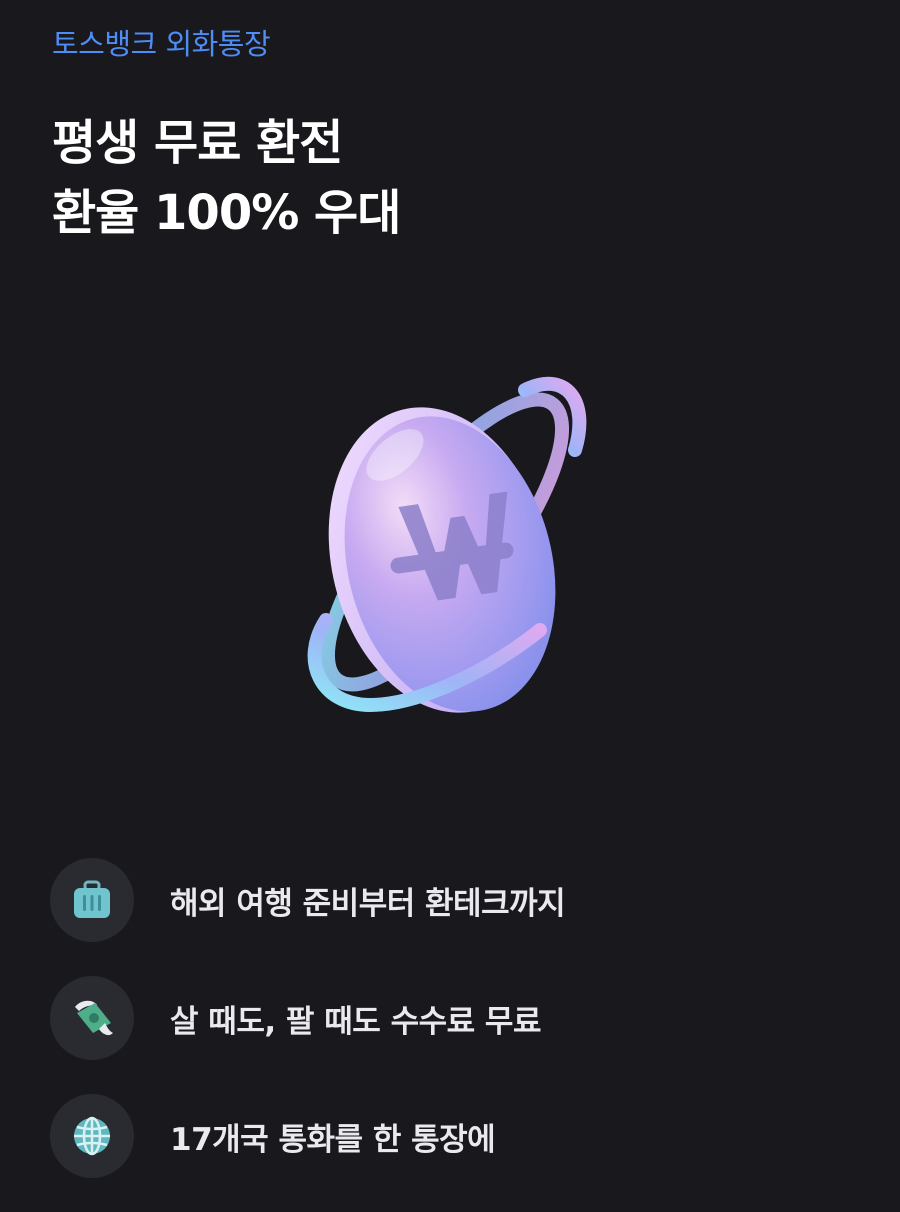  I want to click on feature-text: 17개국 통화를 한 통장에, so click(333, 1139).